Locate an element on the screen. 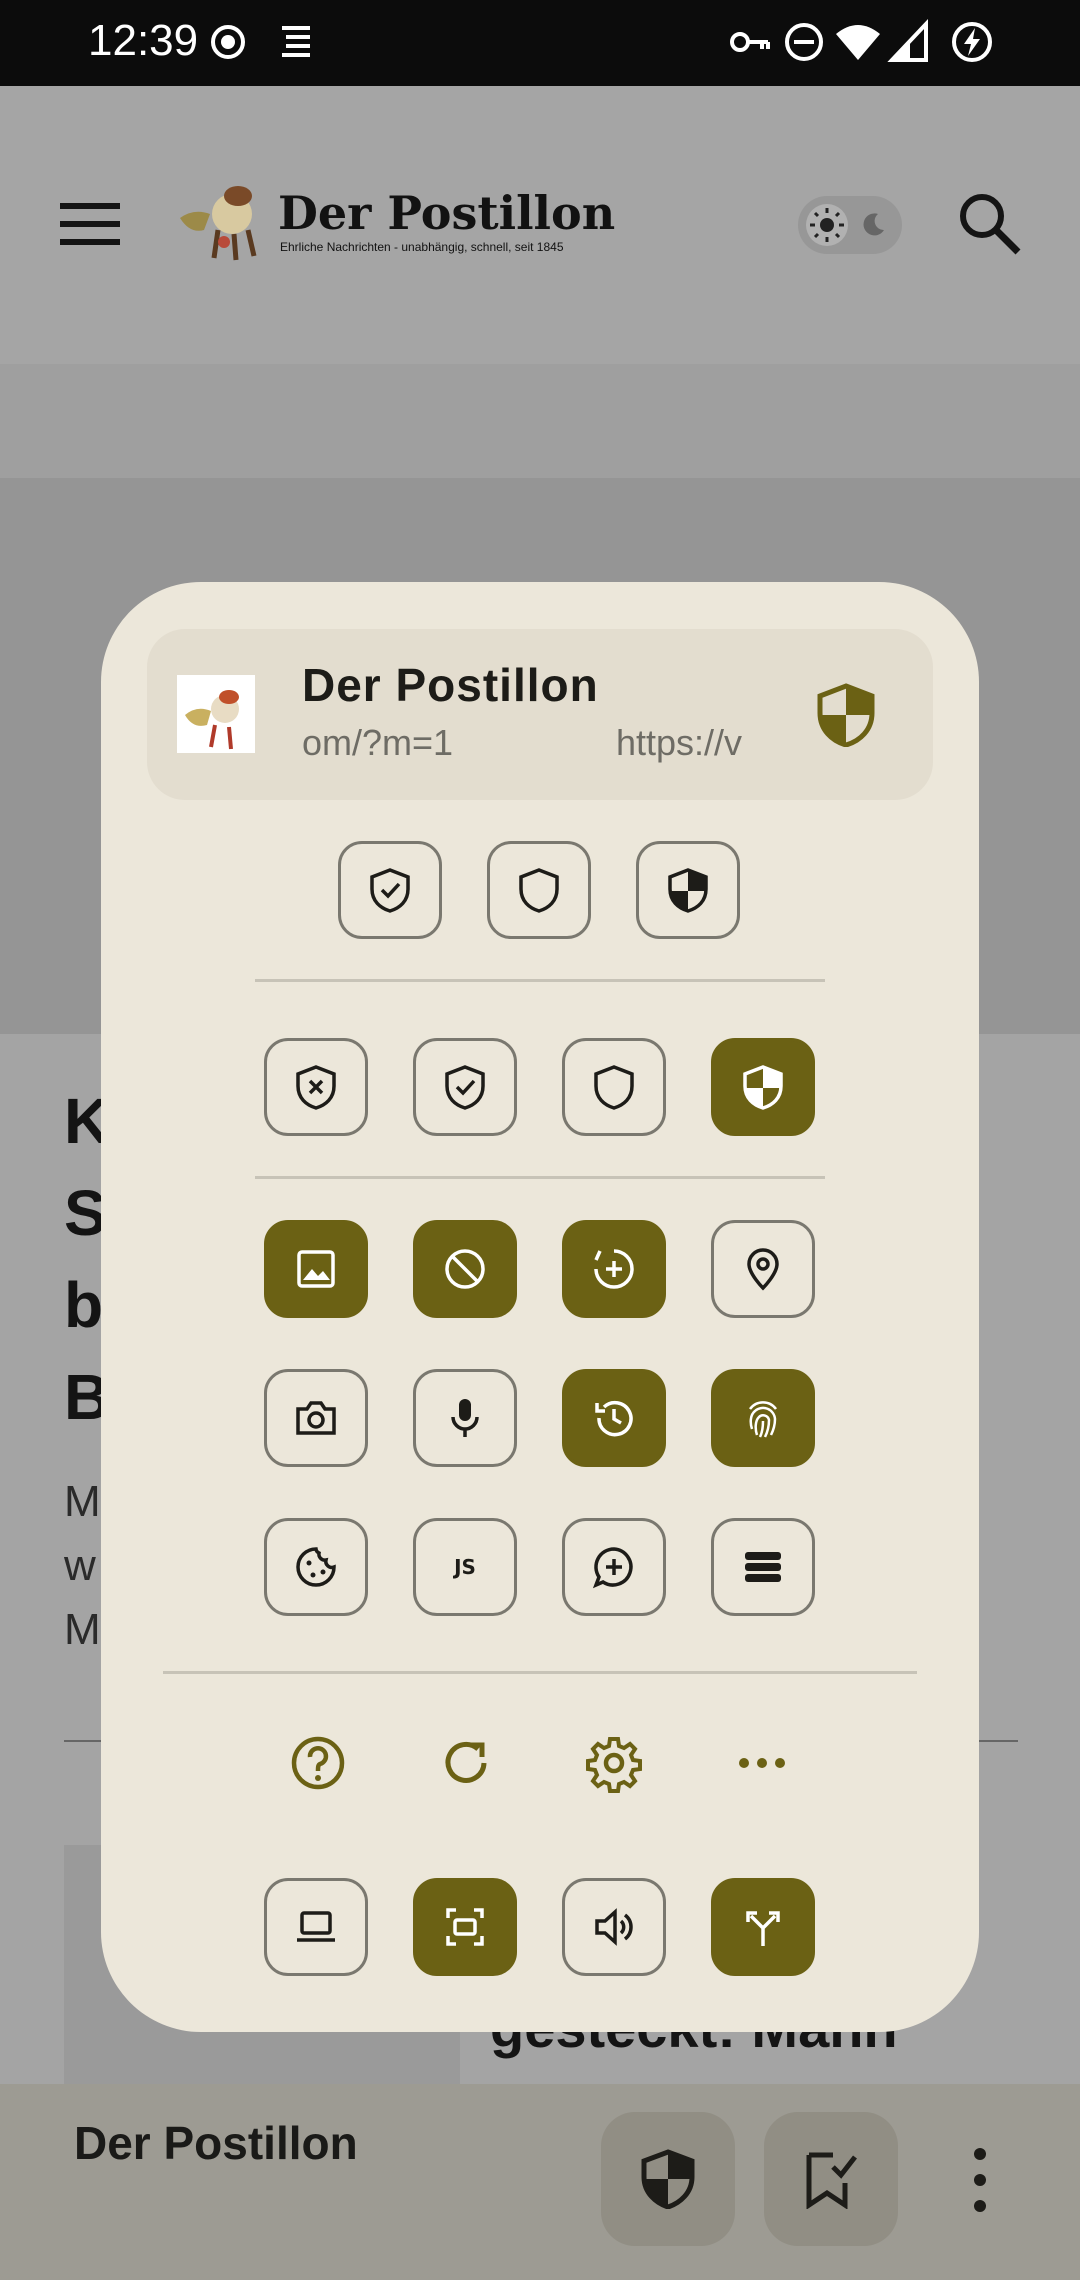  sun-icon is located at coordinates (827, 225).